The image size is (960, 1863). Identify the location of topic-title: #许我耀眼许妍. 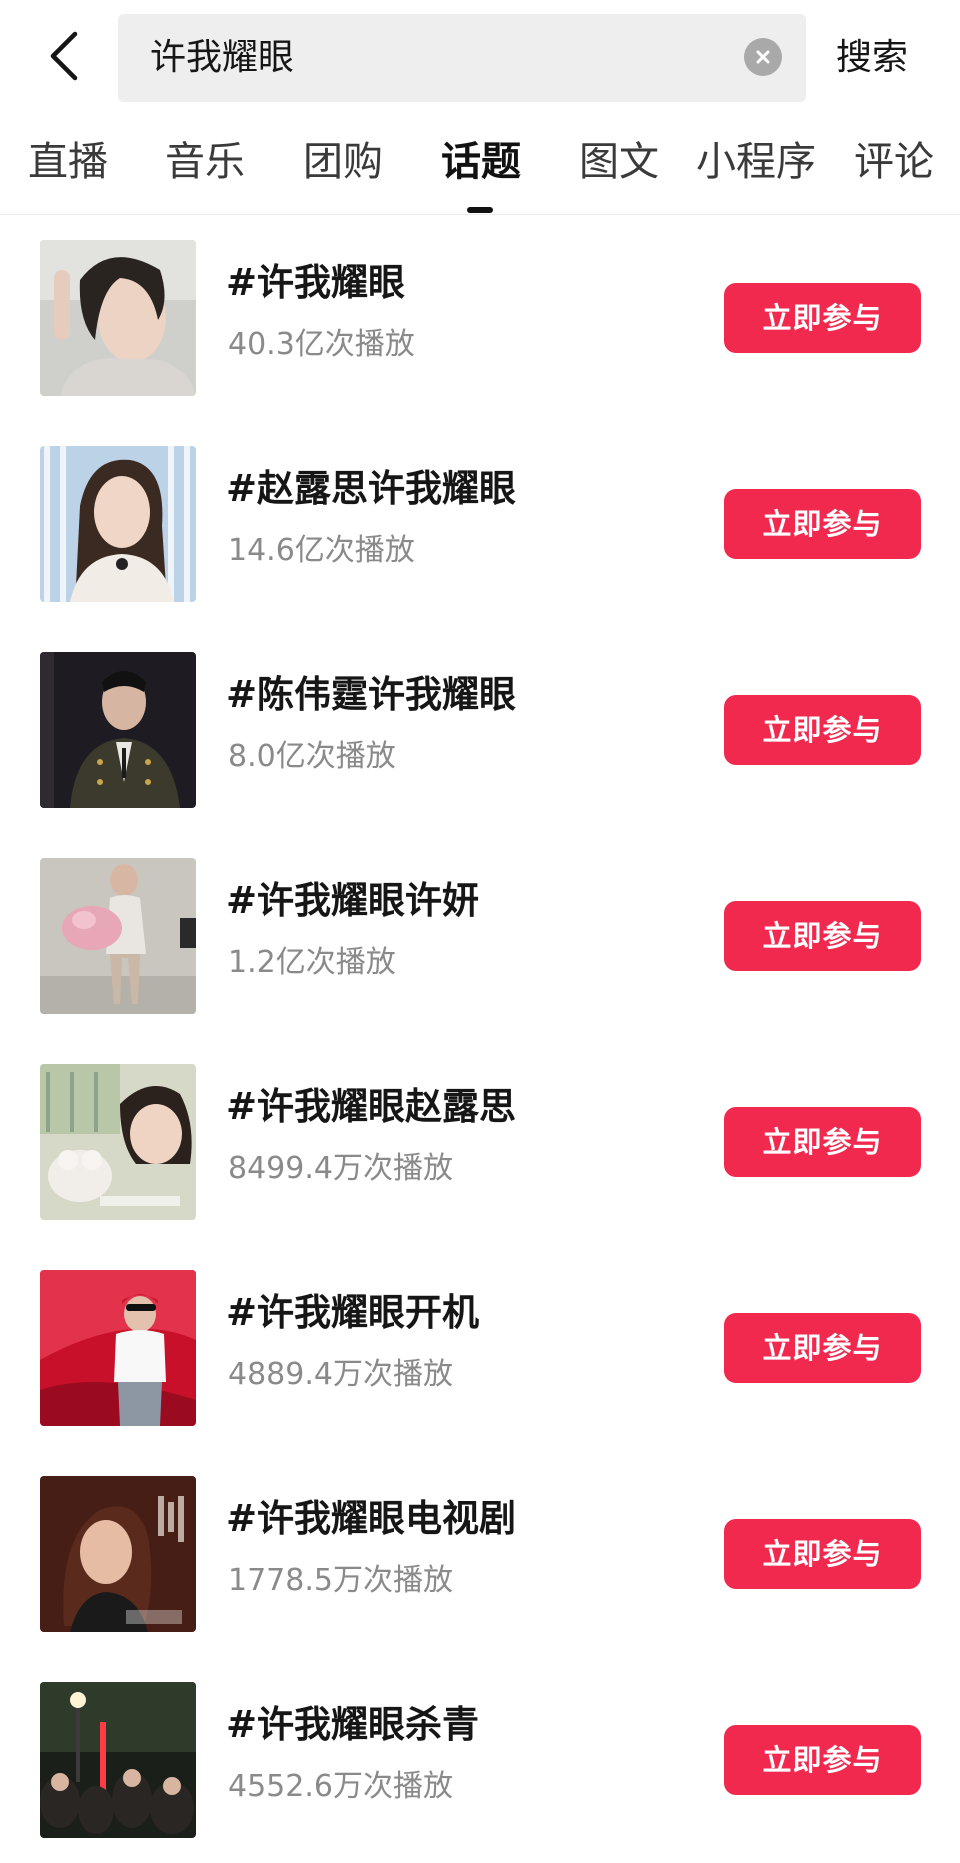
(353, 900).